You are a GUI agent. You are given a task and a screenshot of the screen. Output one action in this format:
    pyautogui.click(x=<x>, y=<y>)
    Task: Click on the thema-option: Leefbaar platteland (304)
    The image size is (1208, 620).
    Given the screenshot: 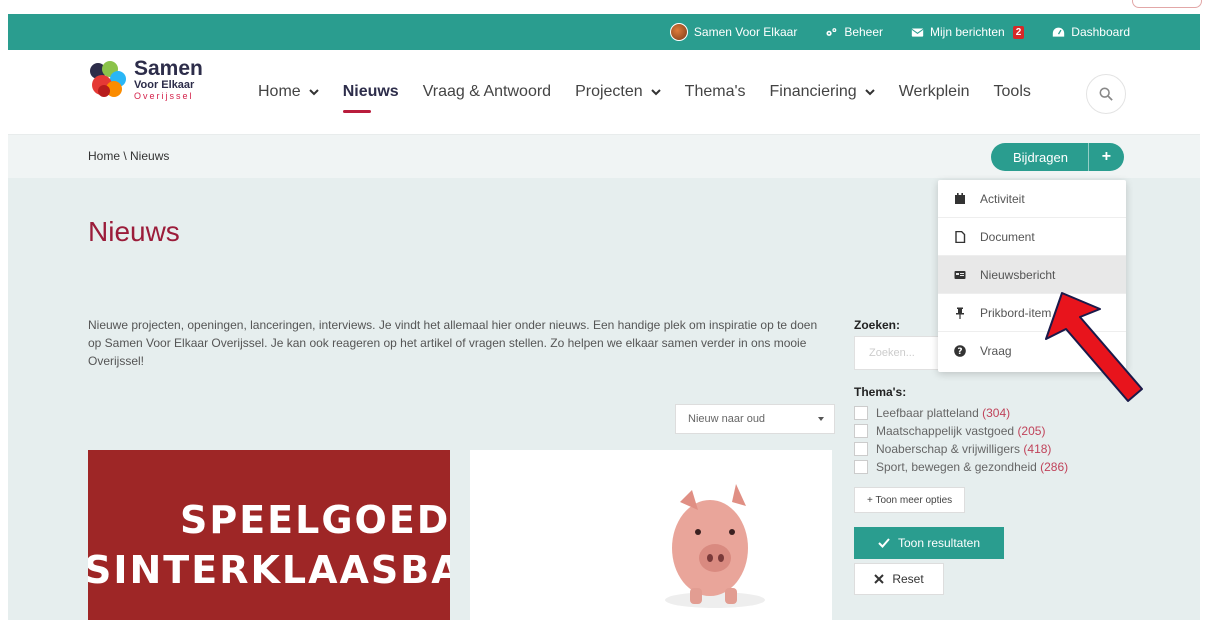 What is the action you would take?
    pyautogui.click(x=961, y=413)
    